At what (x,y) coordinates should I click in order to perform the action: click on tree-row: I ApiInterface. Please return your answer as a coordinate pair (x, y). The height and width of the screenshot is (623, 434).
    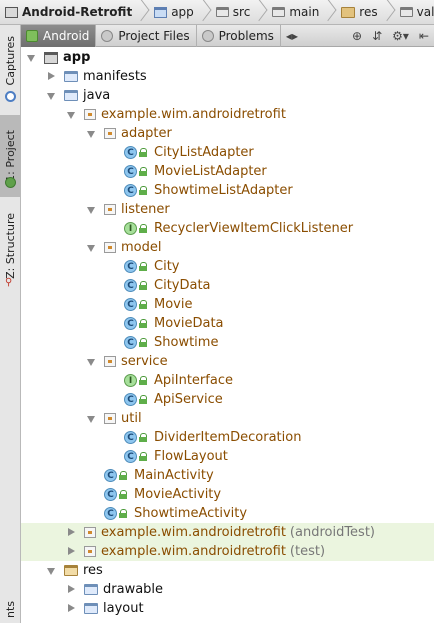
    Looking at the image, I should click on (227, 380).